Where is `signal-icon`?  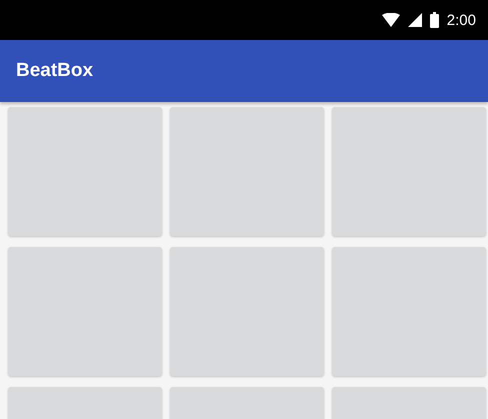 signal-icon is located at coordinates (415, 20).